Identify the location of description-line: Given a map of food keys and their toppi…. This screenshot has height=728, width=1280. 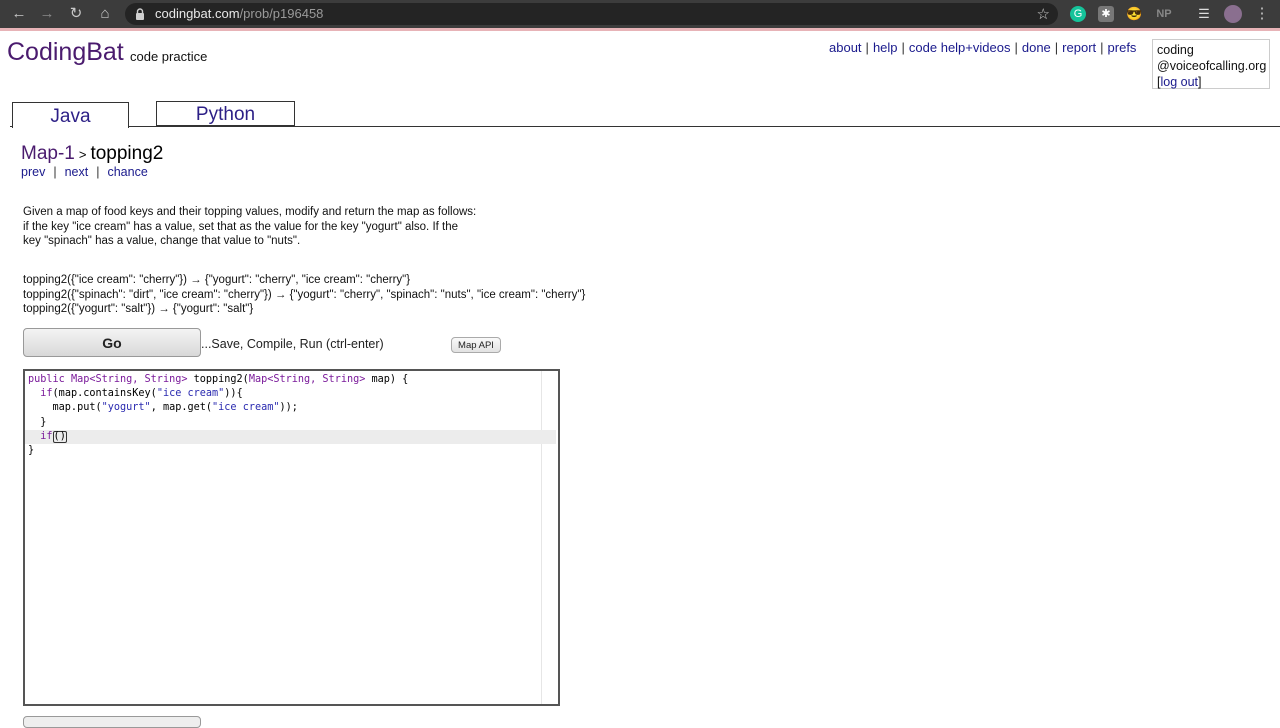
(250, 212).